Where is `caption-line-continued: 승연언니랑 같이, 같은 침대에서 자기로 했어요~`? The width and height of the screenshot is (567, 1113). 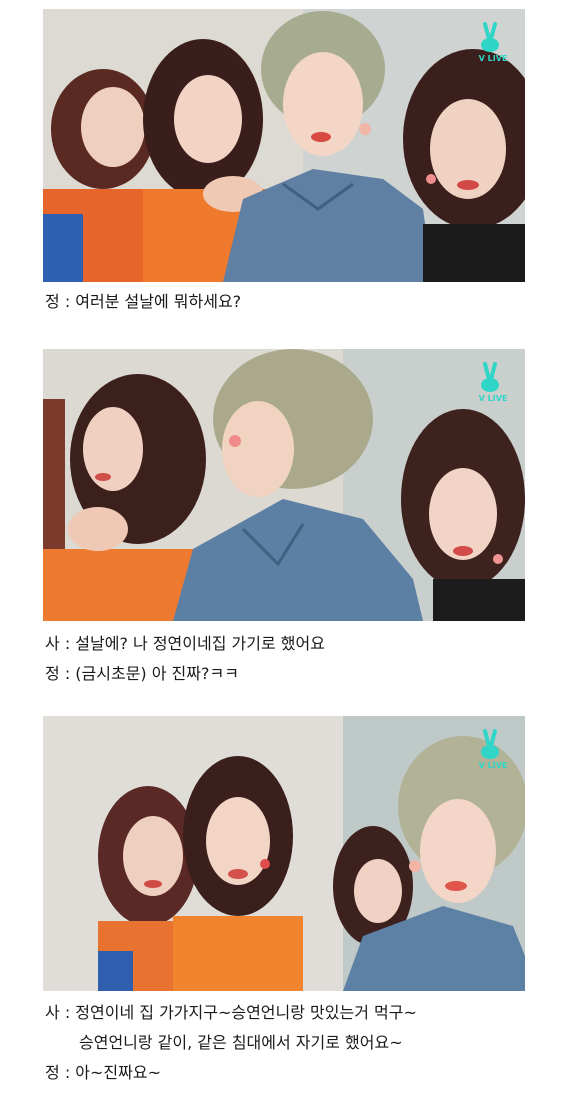
caption-line-continued: 승연언니랑 같이, 같은 침대에서 자기로 했어요~ is located at coordinates (241, 1043).